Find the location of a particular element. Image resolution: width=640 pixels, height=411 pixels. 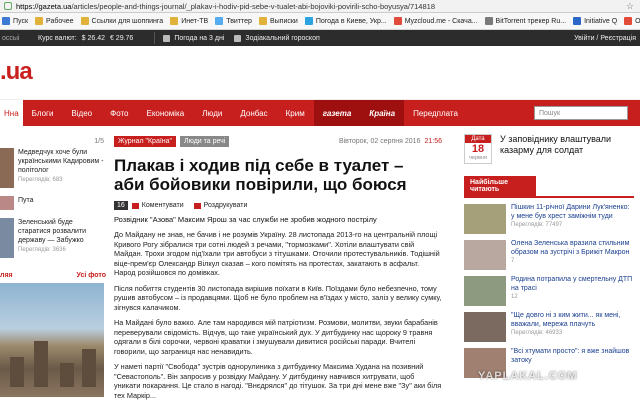

tag-people: Люди та речі is located at coordinates (205, 141).